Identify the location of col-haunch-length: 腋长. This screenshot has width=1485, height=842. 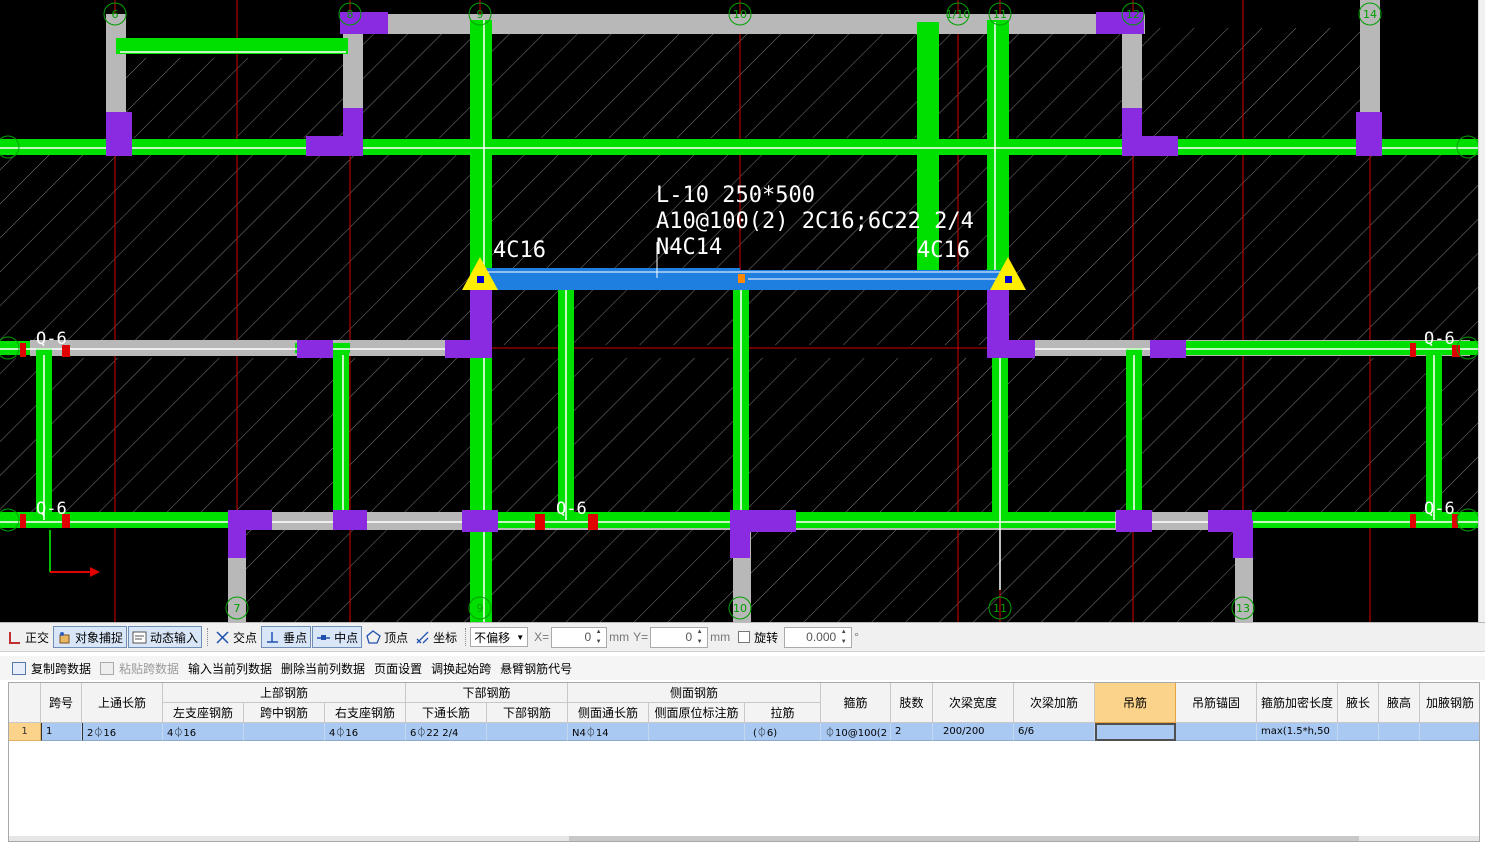
(1358, 703).